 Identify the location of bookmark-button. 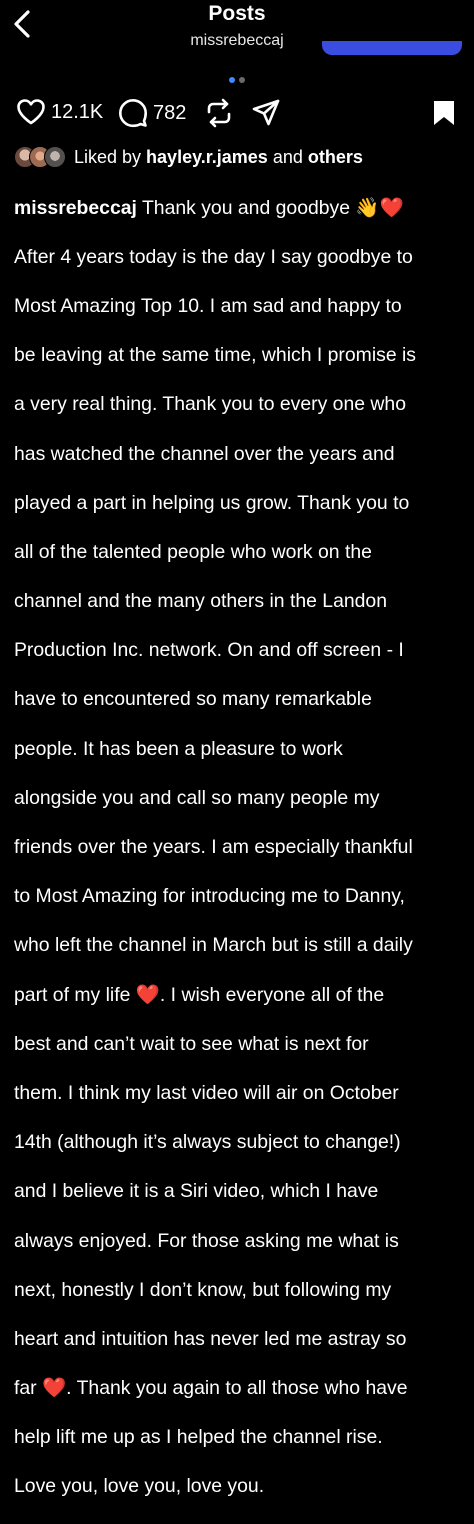
(444, 113).